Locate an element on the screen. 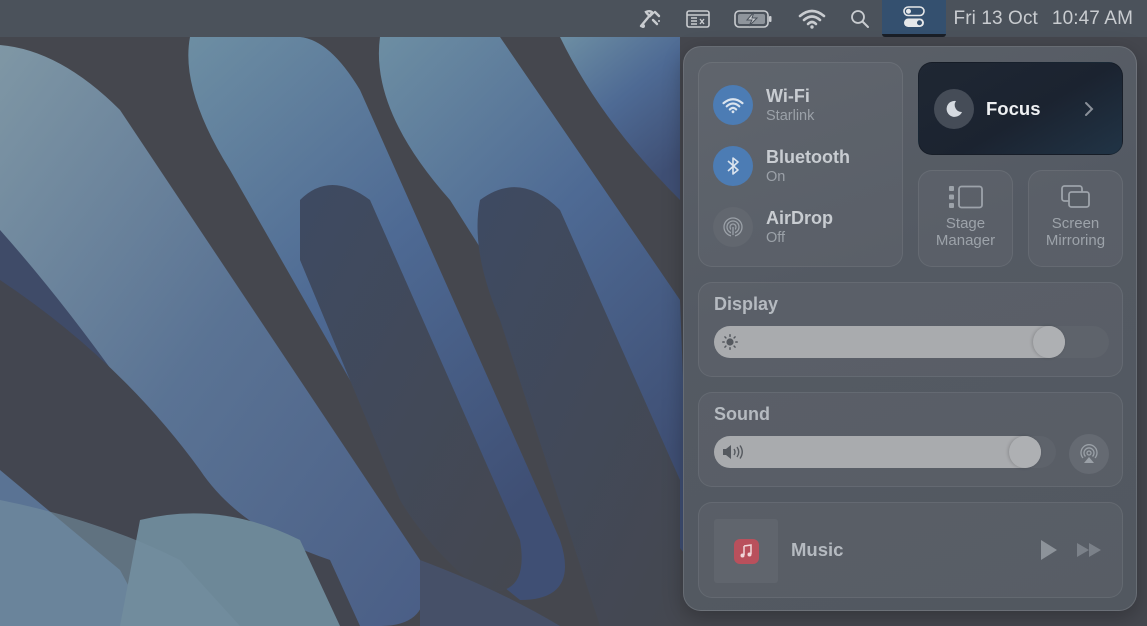 The image size is (1147, 626). chevron-right-icon is located at coordinates (1089, 109).